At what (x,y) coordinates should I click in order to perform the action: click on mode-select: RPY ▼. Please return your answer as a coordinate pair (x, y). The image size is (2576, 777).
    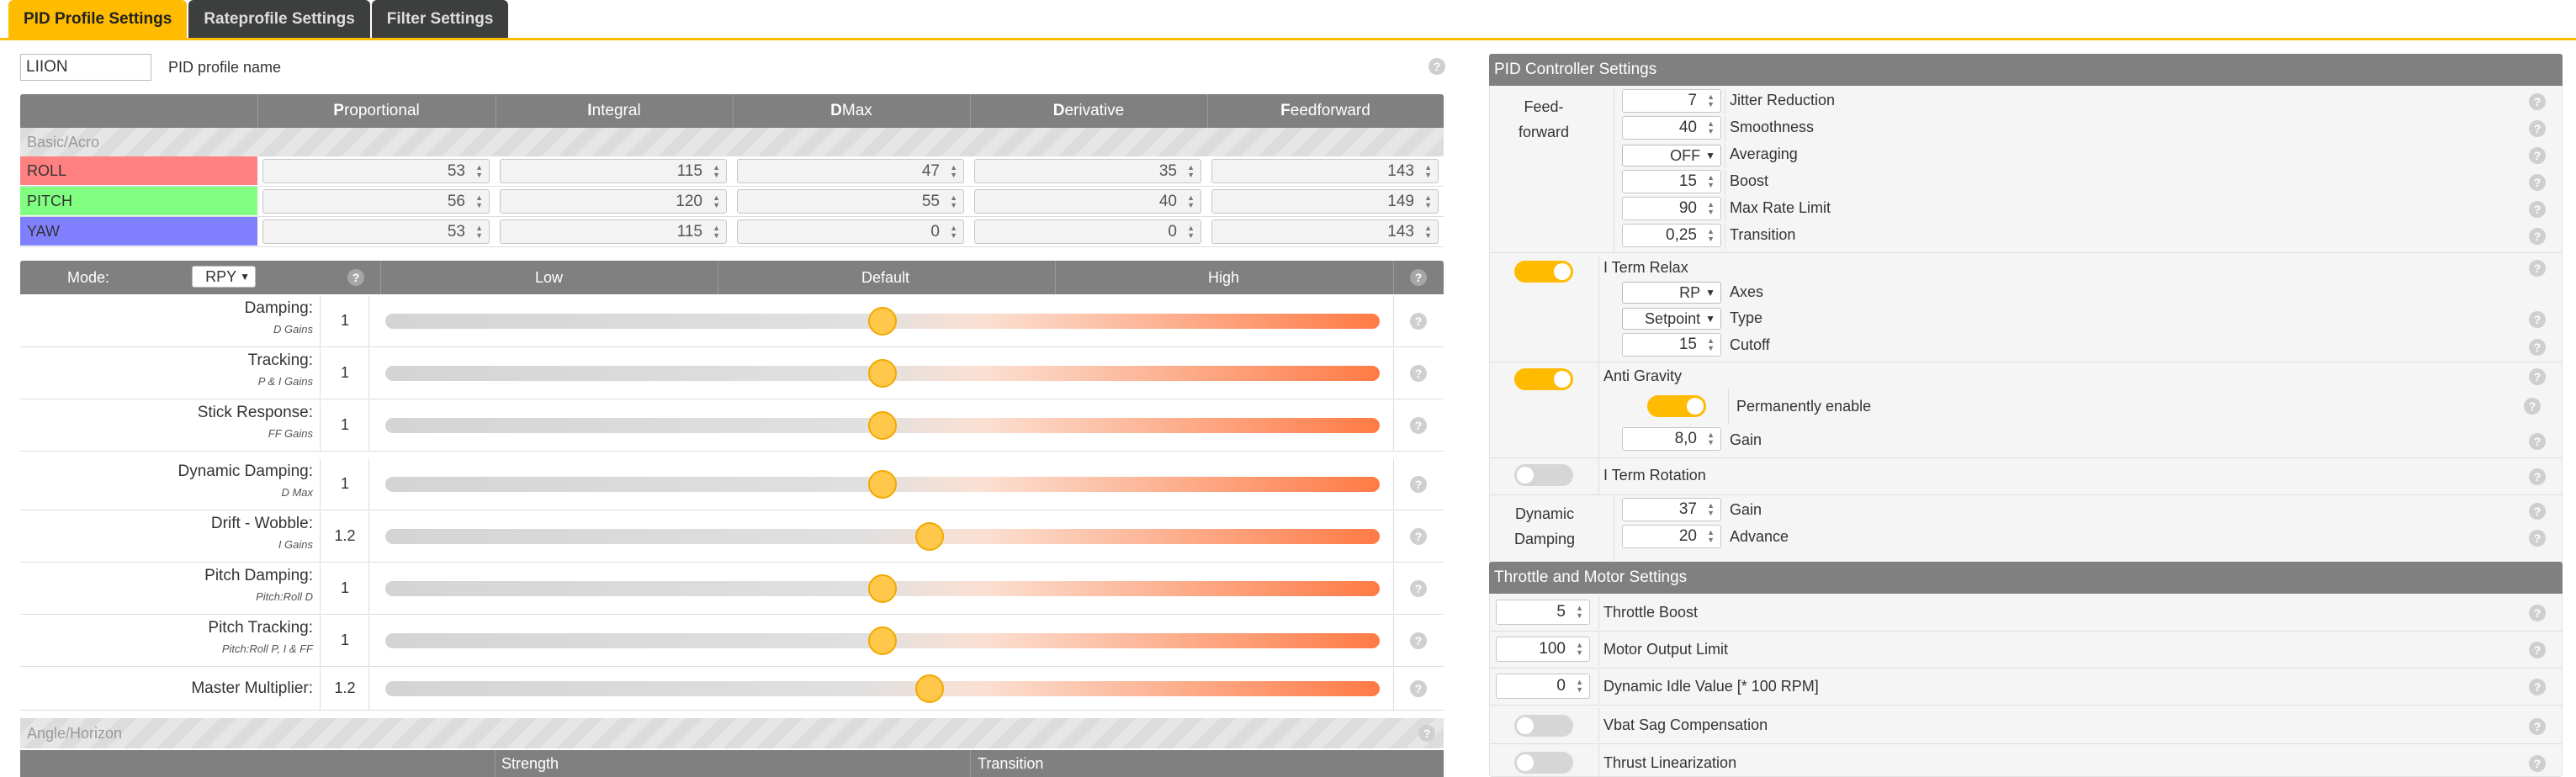
    Looking at the image, I should click on (224, 277).